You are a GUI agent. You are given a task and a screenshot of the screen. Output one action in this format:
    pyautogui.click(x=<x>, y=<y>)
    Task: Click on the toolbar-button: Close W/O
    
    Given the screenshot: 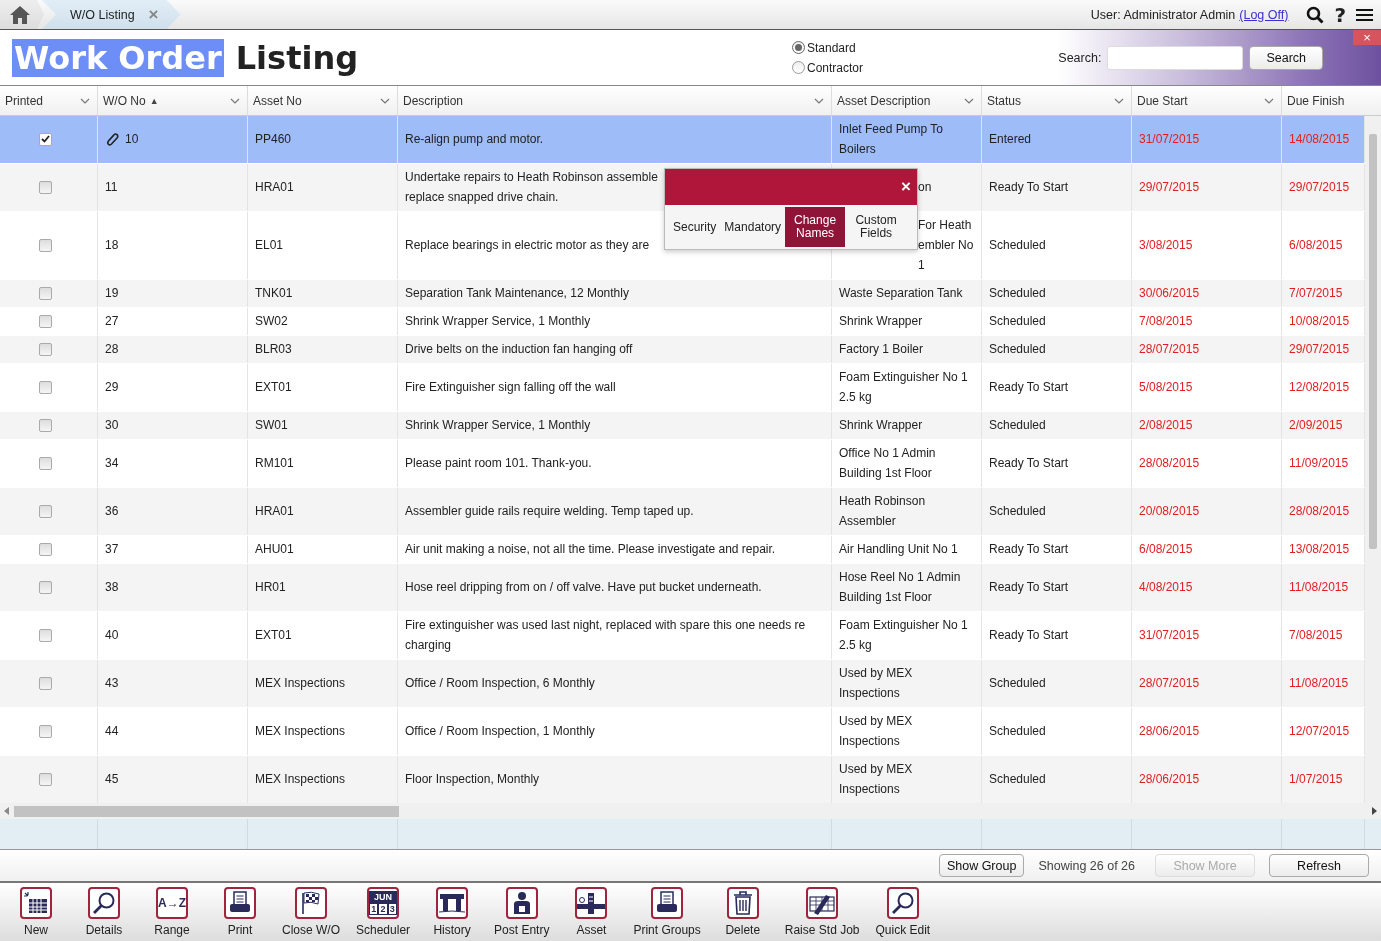 What is the action you would take?
    pyautogui.click(x=311, y=912)
    